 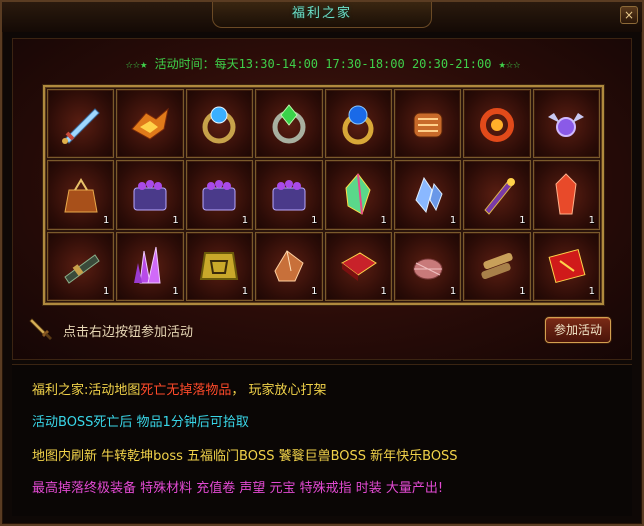 What do you see at coordinates (140, 422) in the screenshot?
I see `info-line-2: 活动BOSS死亡后 物品1分钟后可拾取` at bounding box center [140, 422].